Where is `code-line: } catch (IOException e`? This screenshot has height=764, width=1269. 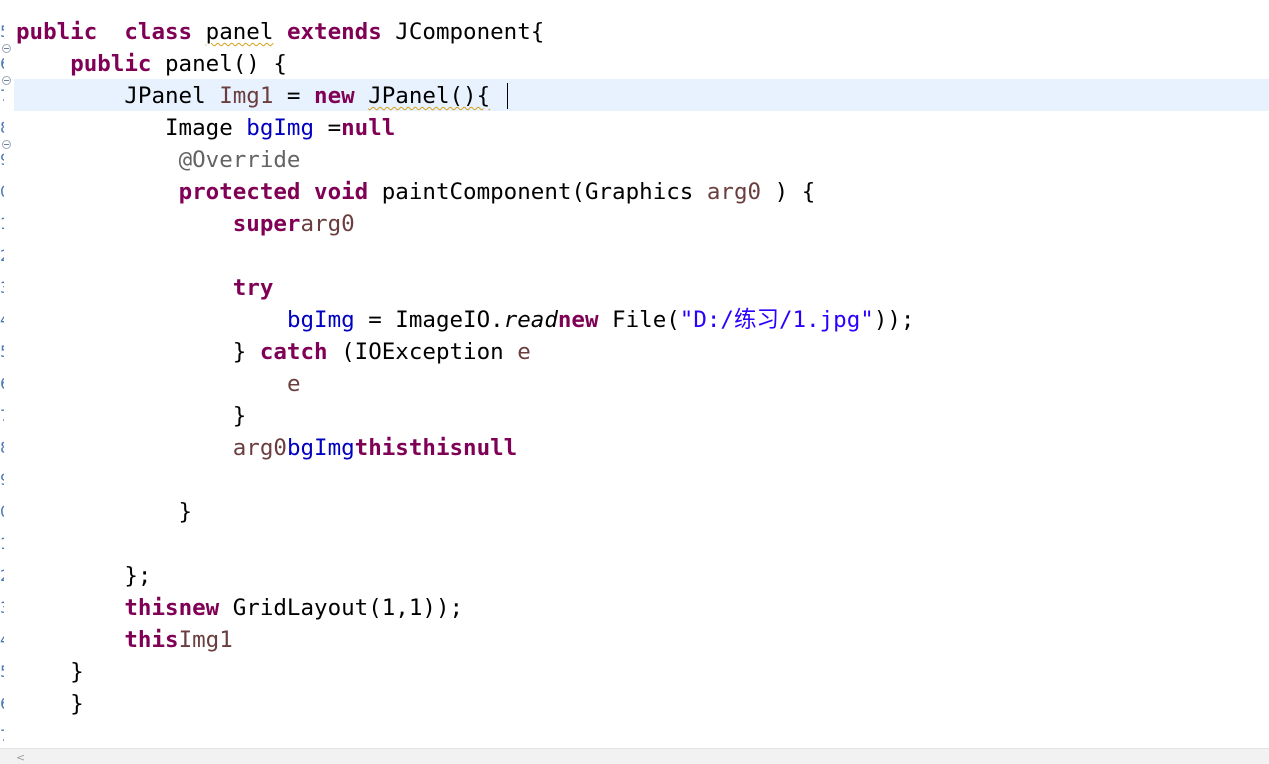 code-line: } catch (IOException e is located at coordinates (465, 352).